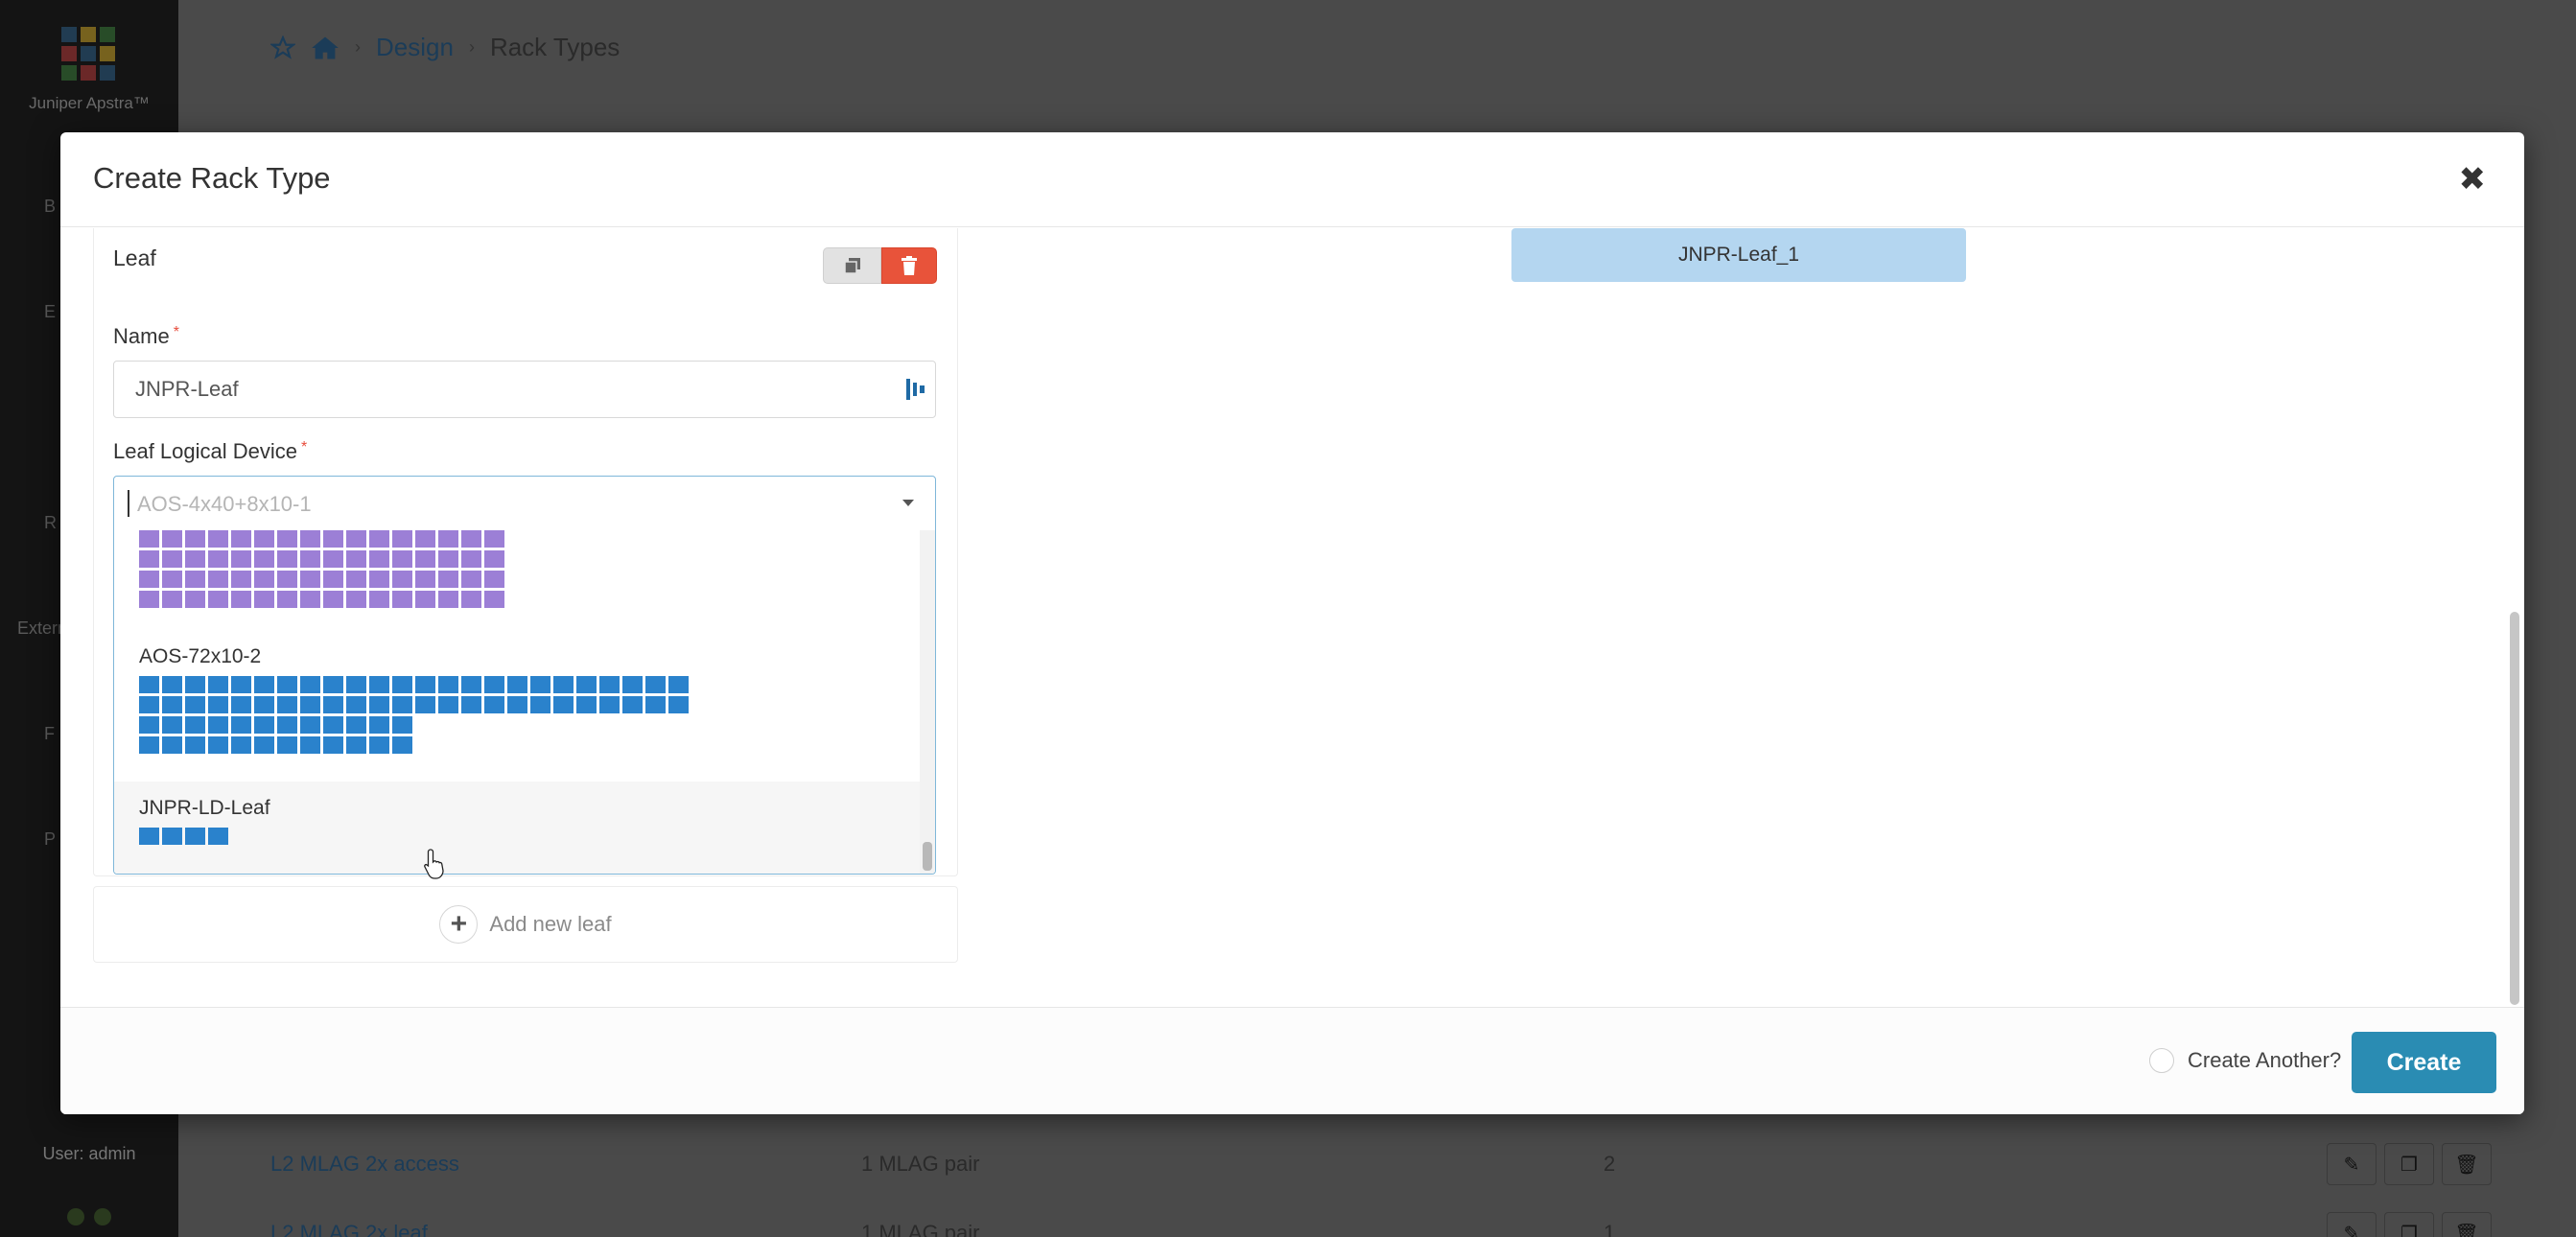  What do you see at coordinates (50, 523) in the screenshot?
I see `sidebar-item-resources: R` at bounding box center [50, 523].